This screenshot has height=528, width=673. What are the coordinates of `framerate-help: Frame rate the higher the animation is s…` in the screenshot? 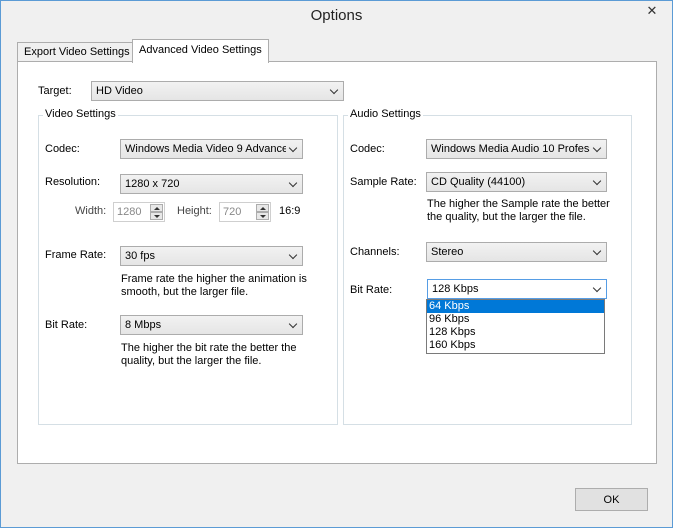 It's located at (214, 285).